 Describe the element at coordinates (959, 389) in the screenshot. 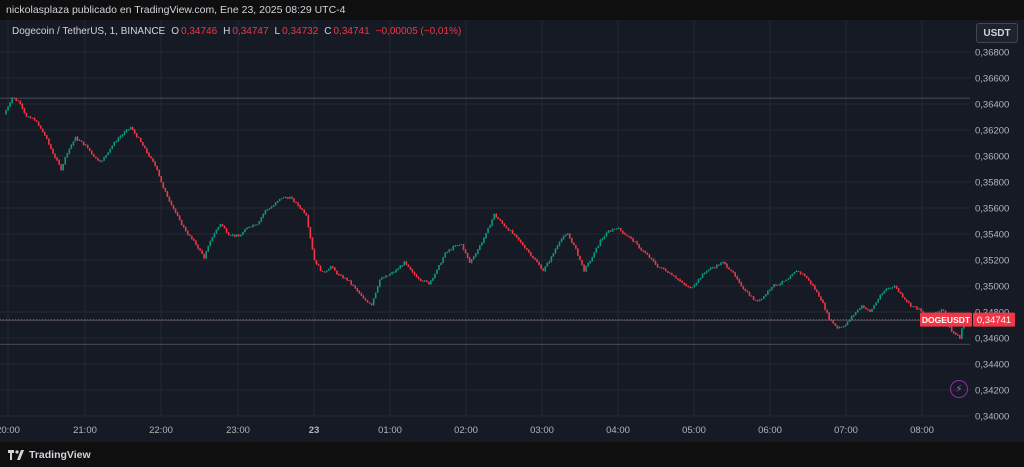

I see `lightning-icon: ⚡` at that location.